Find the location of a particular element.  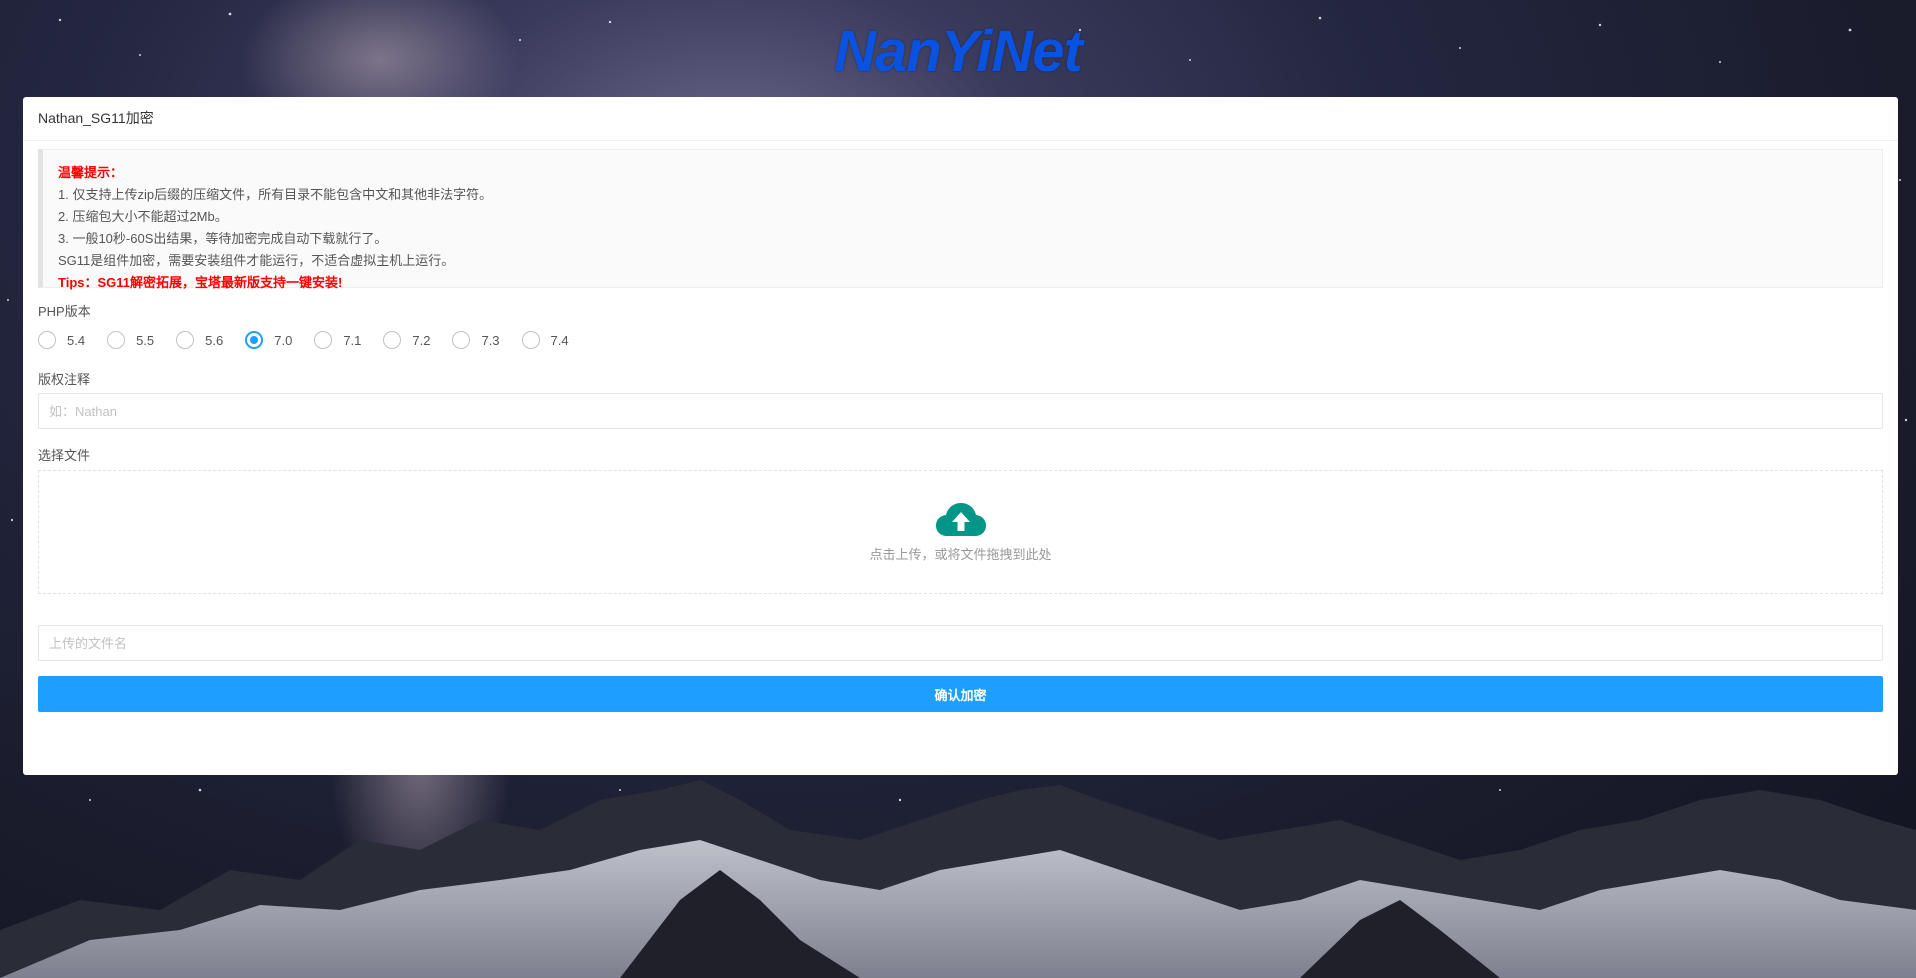

notice-tips: Tips：SG11解密拓展，宝塔最新版支持一键安装! is located at coordinates (200, 282).